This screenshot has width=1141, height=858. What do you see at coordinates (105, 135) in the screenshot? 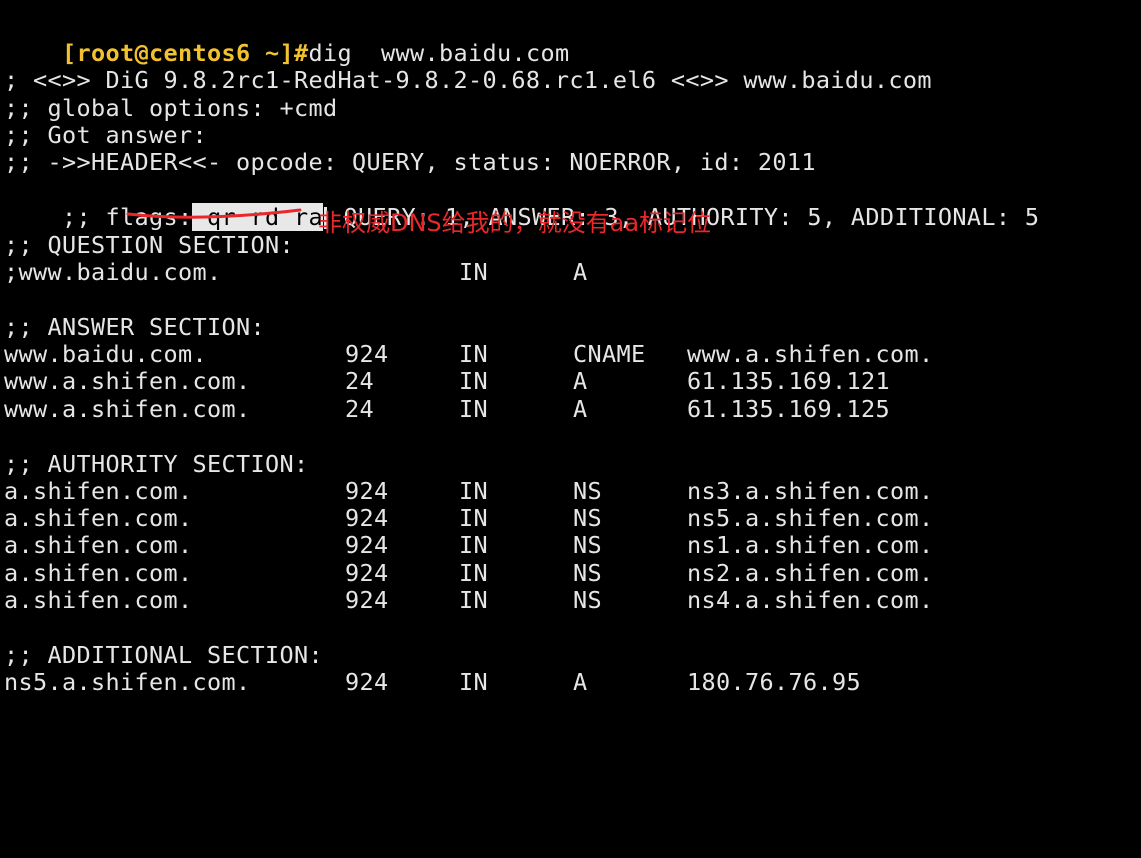
I see `got-answer-line: ;; Got answer:` at bounding box center [105, 135].